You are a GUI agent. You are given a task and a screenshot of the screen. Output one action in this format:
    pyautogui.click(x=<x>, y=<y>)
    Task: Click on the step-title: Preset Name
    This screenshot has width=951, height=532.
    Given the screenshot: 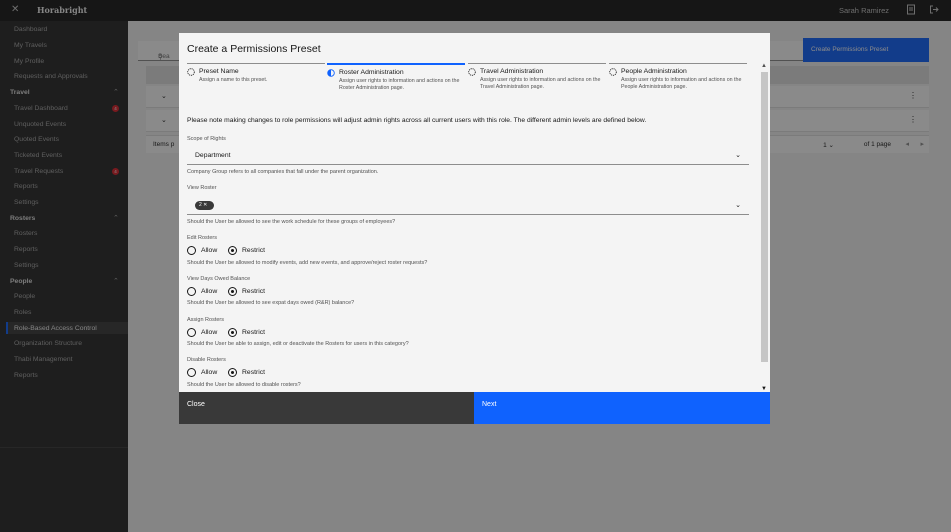 What is the action you would take?
    pyautogui.click(x=219, y=71)
    